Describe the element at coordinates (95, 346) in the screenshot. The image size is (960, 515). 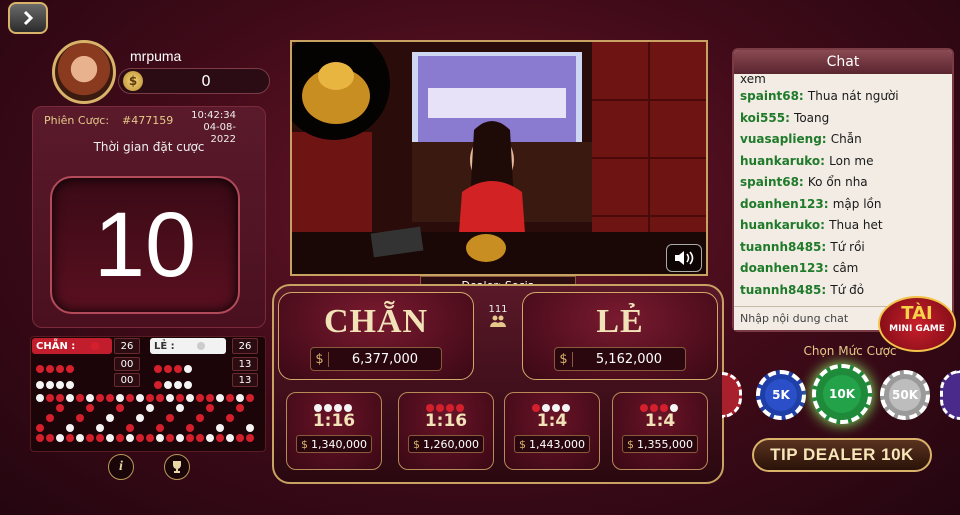
I see `red-dot-icon` at that location.